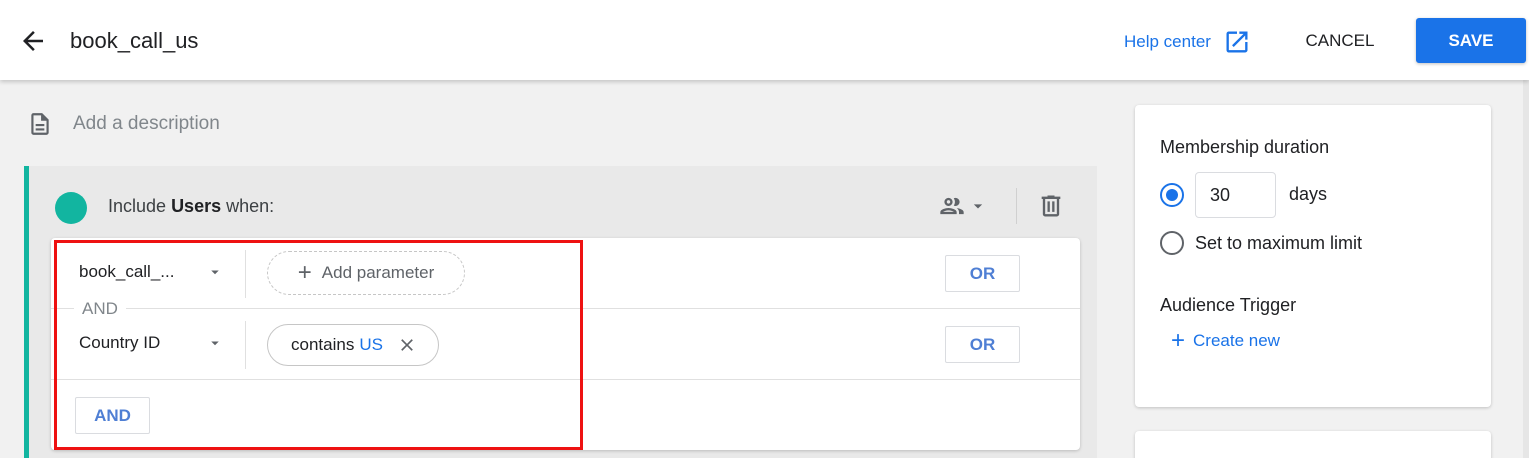 This screenshot has width=1529, height=458. I want to click on filter-chip: contains US, so click(353, 345).